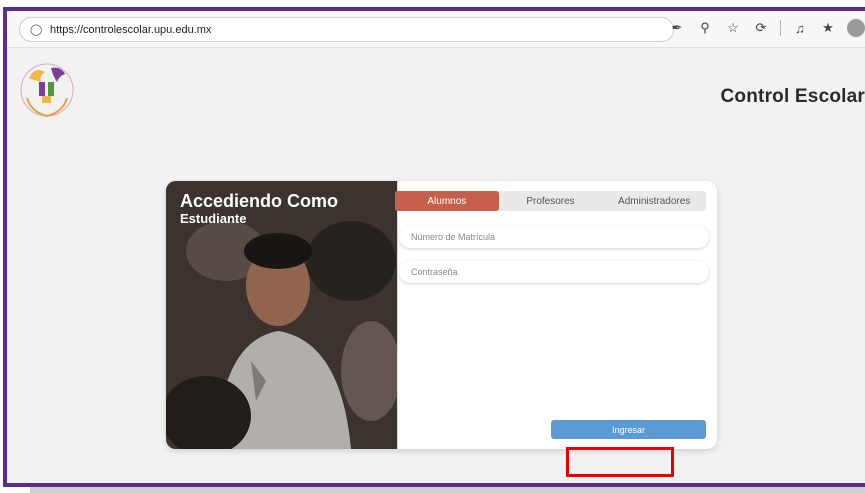  What do you see at coordinates (259, 201) in the screenshot?
I see `hero-title: Accediendo Como` at bounding box center [259, 201].